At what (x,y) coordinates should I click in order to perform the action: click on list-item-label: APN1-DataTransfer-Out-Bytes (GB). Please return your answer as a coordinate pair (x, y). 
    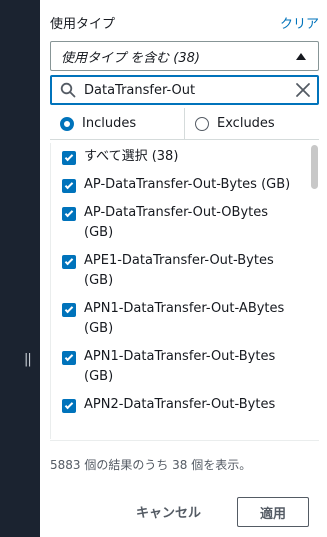
    Looking at the image, I should click on (180, 366).